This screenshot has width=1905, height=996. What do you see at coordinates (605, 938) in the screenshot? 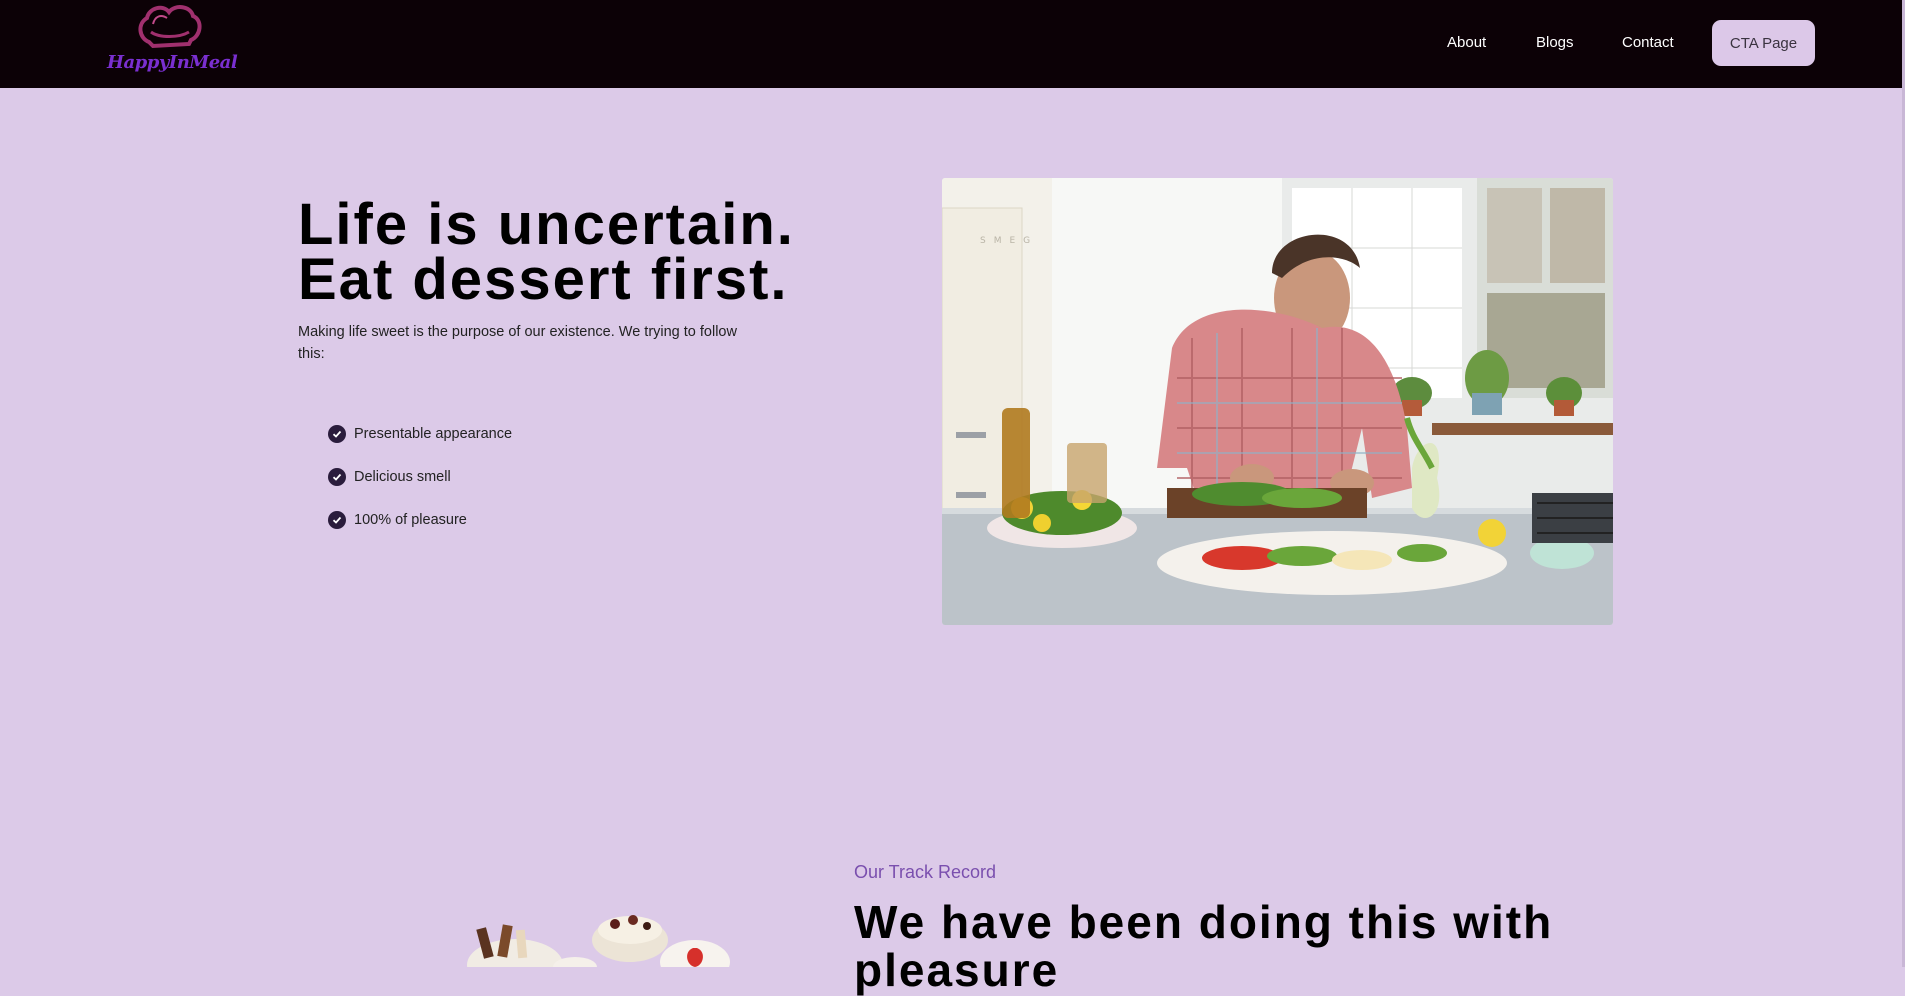
I see `desserts-photo` at bounding box center [605, 938].